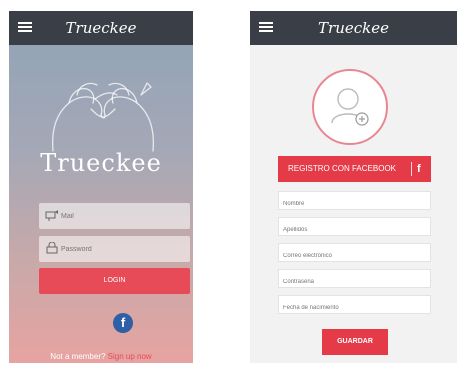 The width and height of the screenshot is (458, 366). What do you see at coordinates (52, 215) in the screenshot?
I see `mail-icon` at bounding box center [52, 215].